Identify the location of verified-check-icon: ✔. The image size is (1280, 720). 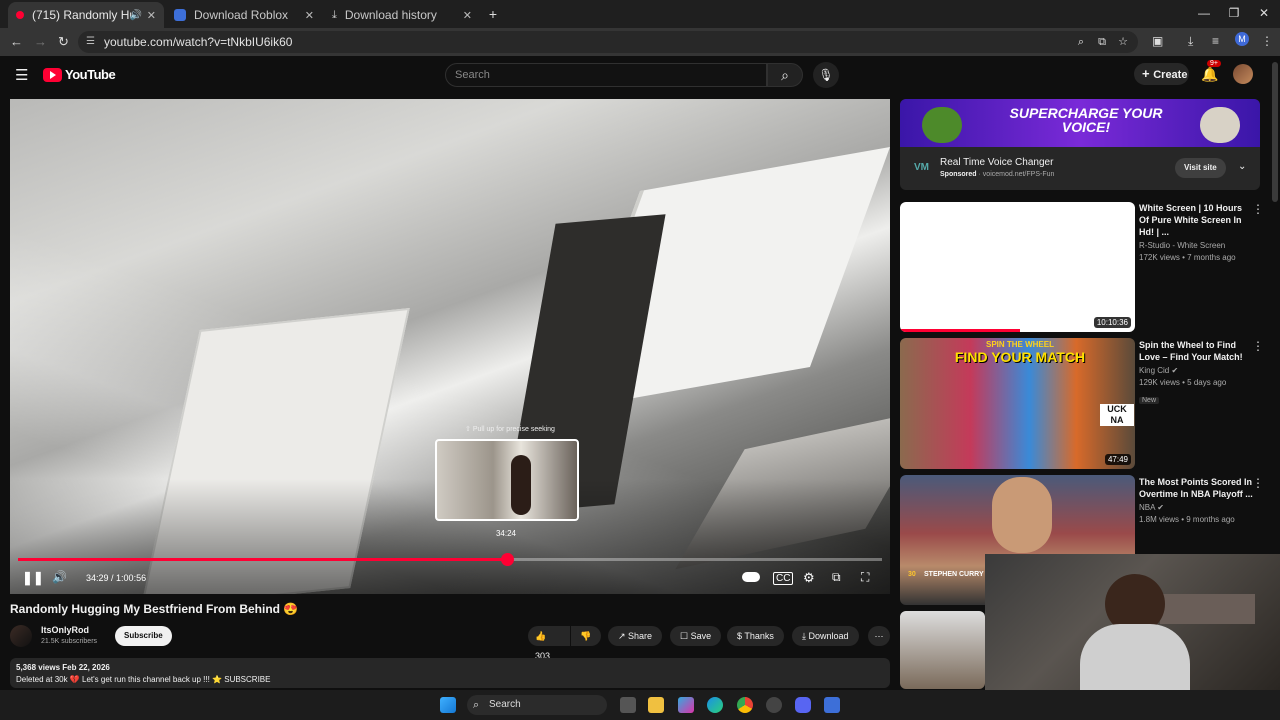
(1175, 370).